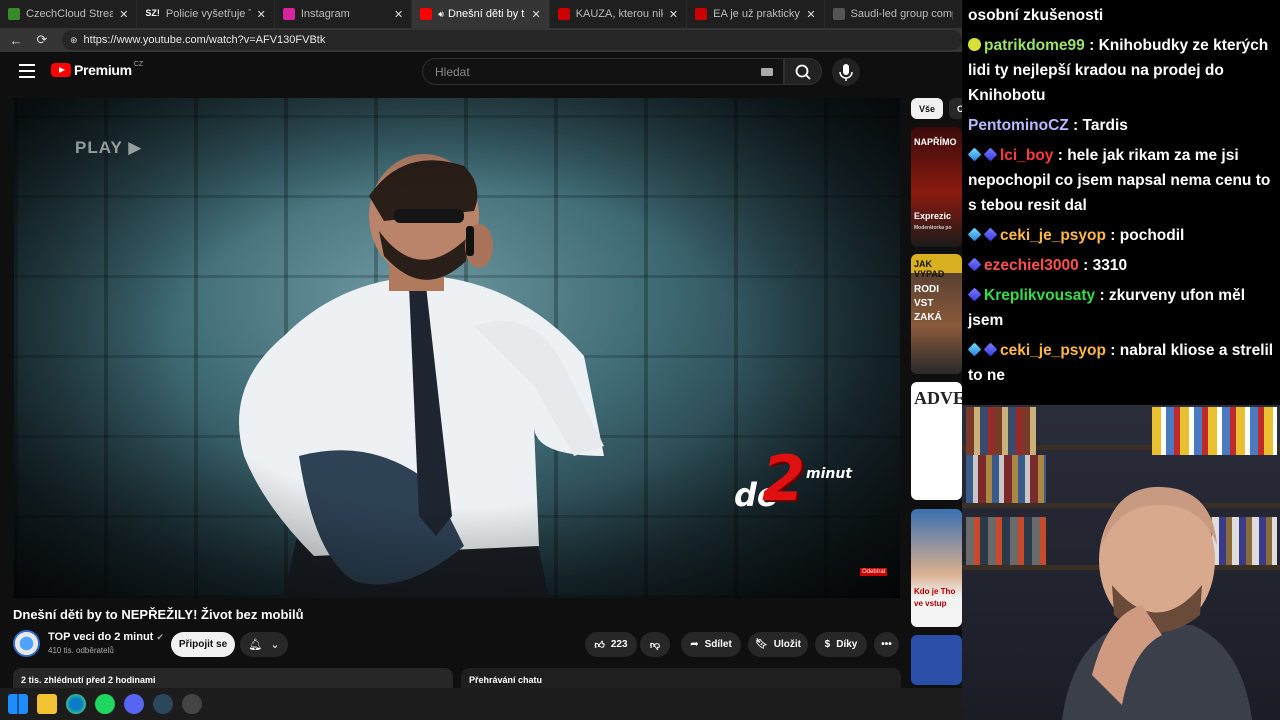 The width and height of the screenshot is (1280, 720). I want to click on streamer-webcam, so click(1121, 562).